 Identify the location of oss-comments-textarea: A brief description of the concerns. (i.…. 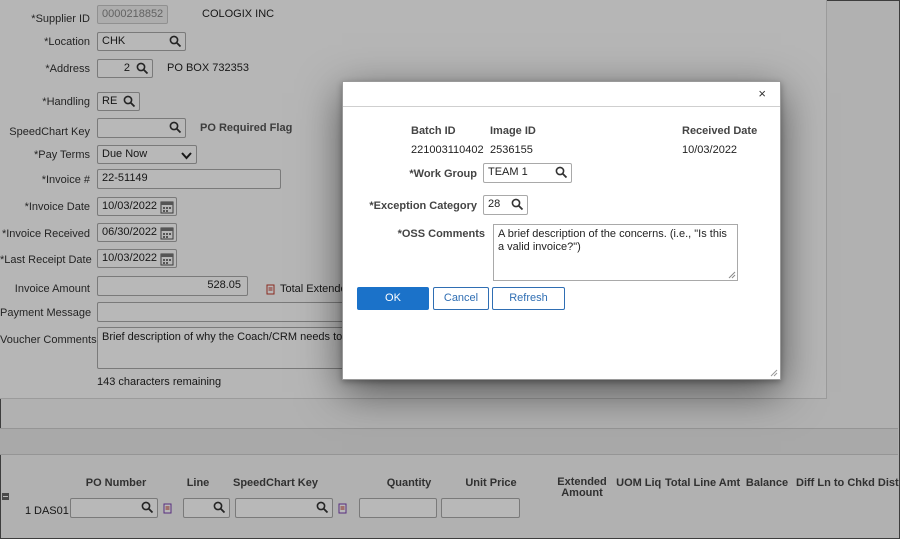
(615, 252).